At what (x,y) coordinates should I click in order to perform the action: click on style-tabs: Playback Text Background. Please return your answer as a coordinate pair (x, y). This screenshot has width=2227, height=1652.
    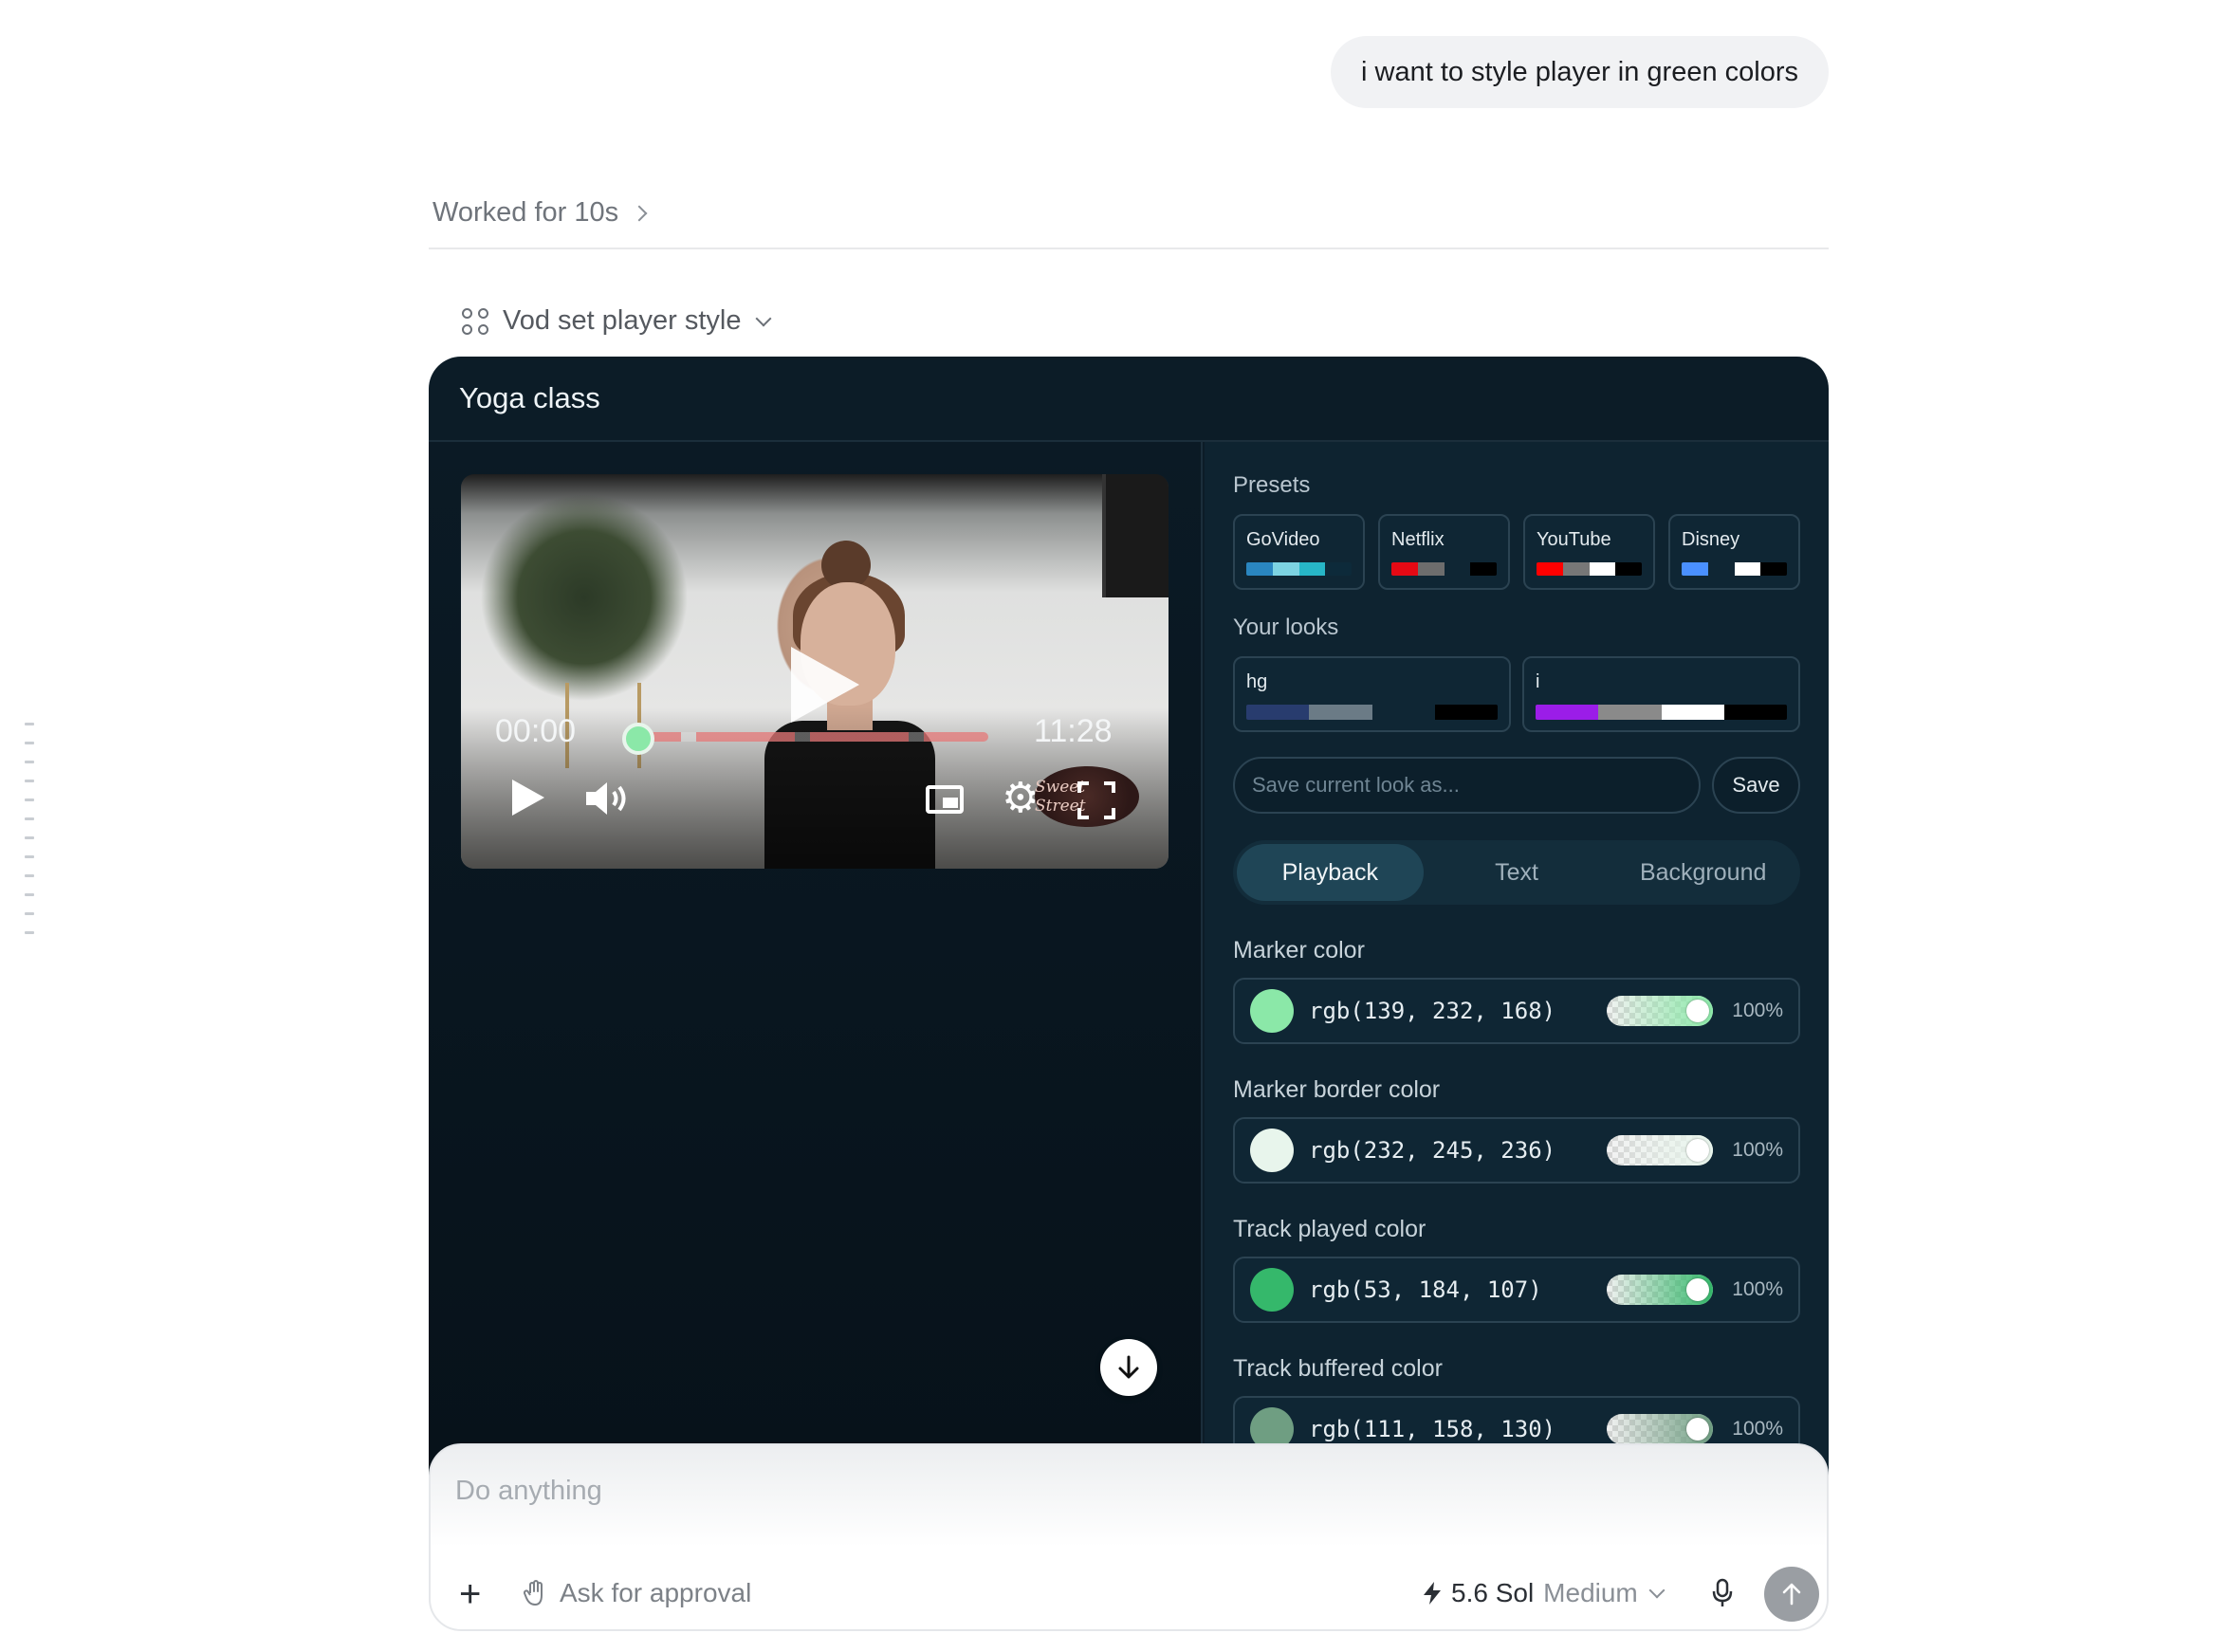
    Looking at the image, I should click on (1516, 872).